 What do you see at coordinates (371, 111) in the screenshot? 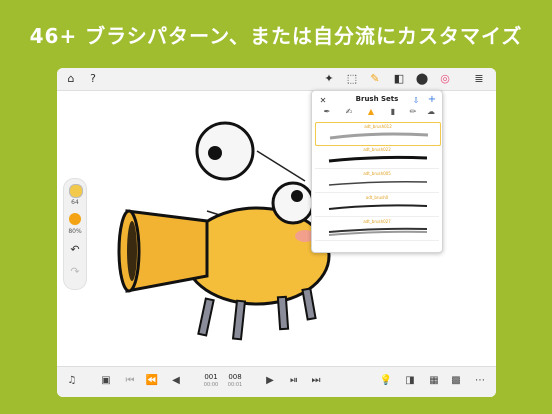
I see `marker-tab-icon: ▲` at bounding box center [371, 111].